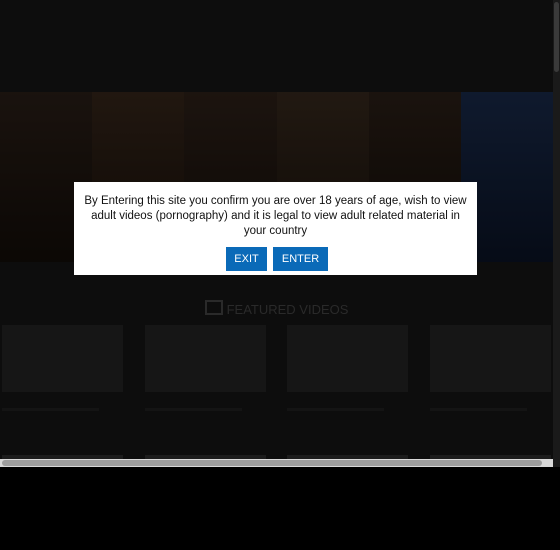 The height and width of the screenshot is (550, 560). What do you see at coordinates (276, 7) in the screenshot?
I see `top-bar` at bounding box center [276, 7].